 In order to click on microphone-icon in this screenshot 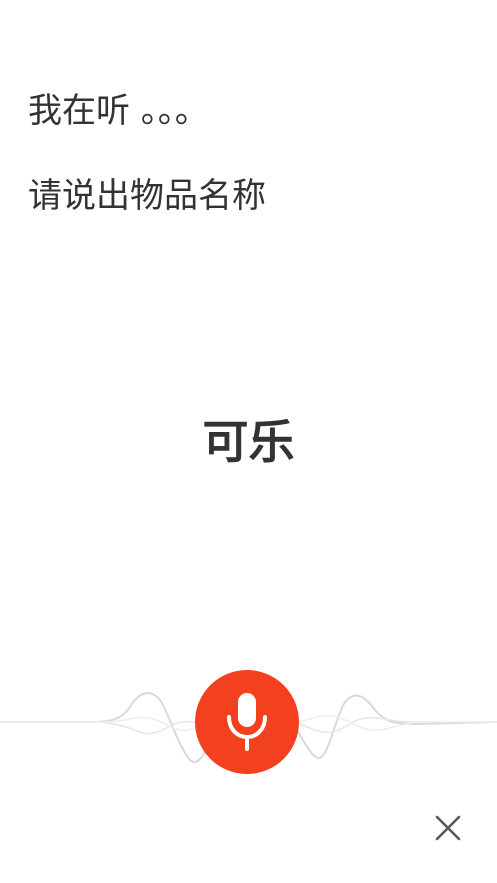, I will do `click(247, 722)`.